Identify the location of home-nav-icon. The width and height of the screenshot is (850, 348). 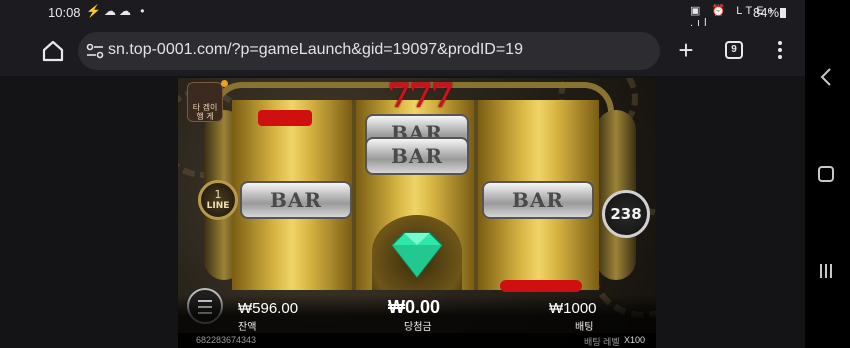
(826, 174).